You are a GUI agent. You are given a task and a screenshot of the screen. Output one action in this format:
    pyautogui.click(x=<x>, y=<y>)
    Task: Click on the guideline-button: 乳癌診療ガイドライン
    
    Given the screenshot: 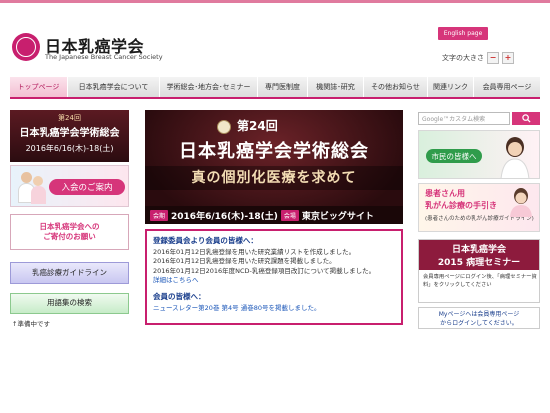 What is the action you would take?
    pyautogui.click(x=69, y=273)
    